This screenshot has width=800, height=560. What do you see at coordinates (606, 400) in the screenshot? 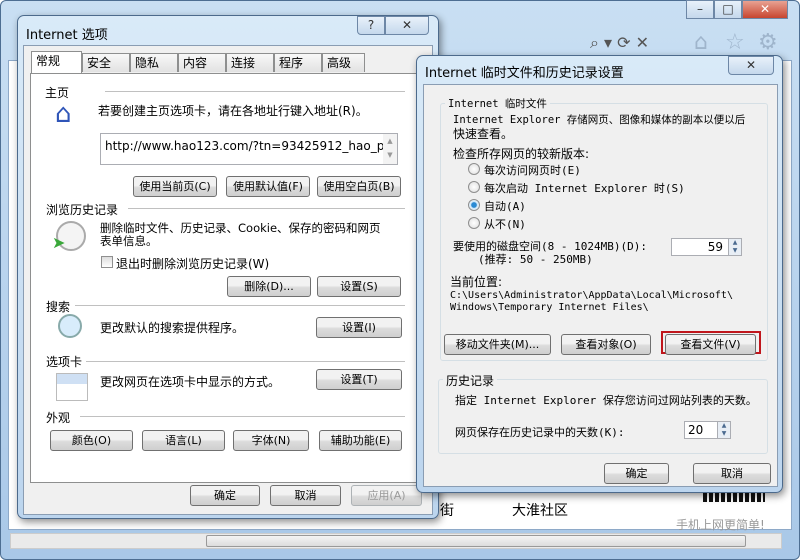
I see `history-desc: 指定 Internet Explorer 保存您访问过网站列表的天数。` at bounding box center [606, 400].